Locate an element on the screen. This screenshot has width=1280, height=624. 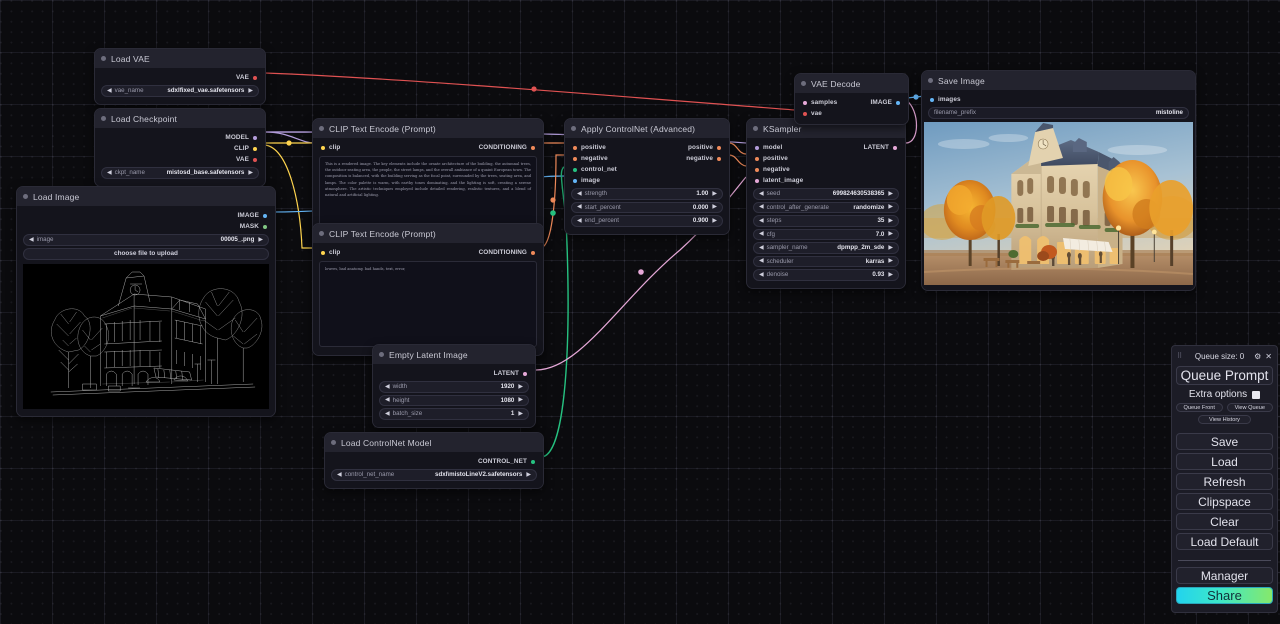
slot-dot-vae is located at coordinates (805, 113).